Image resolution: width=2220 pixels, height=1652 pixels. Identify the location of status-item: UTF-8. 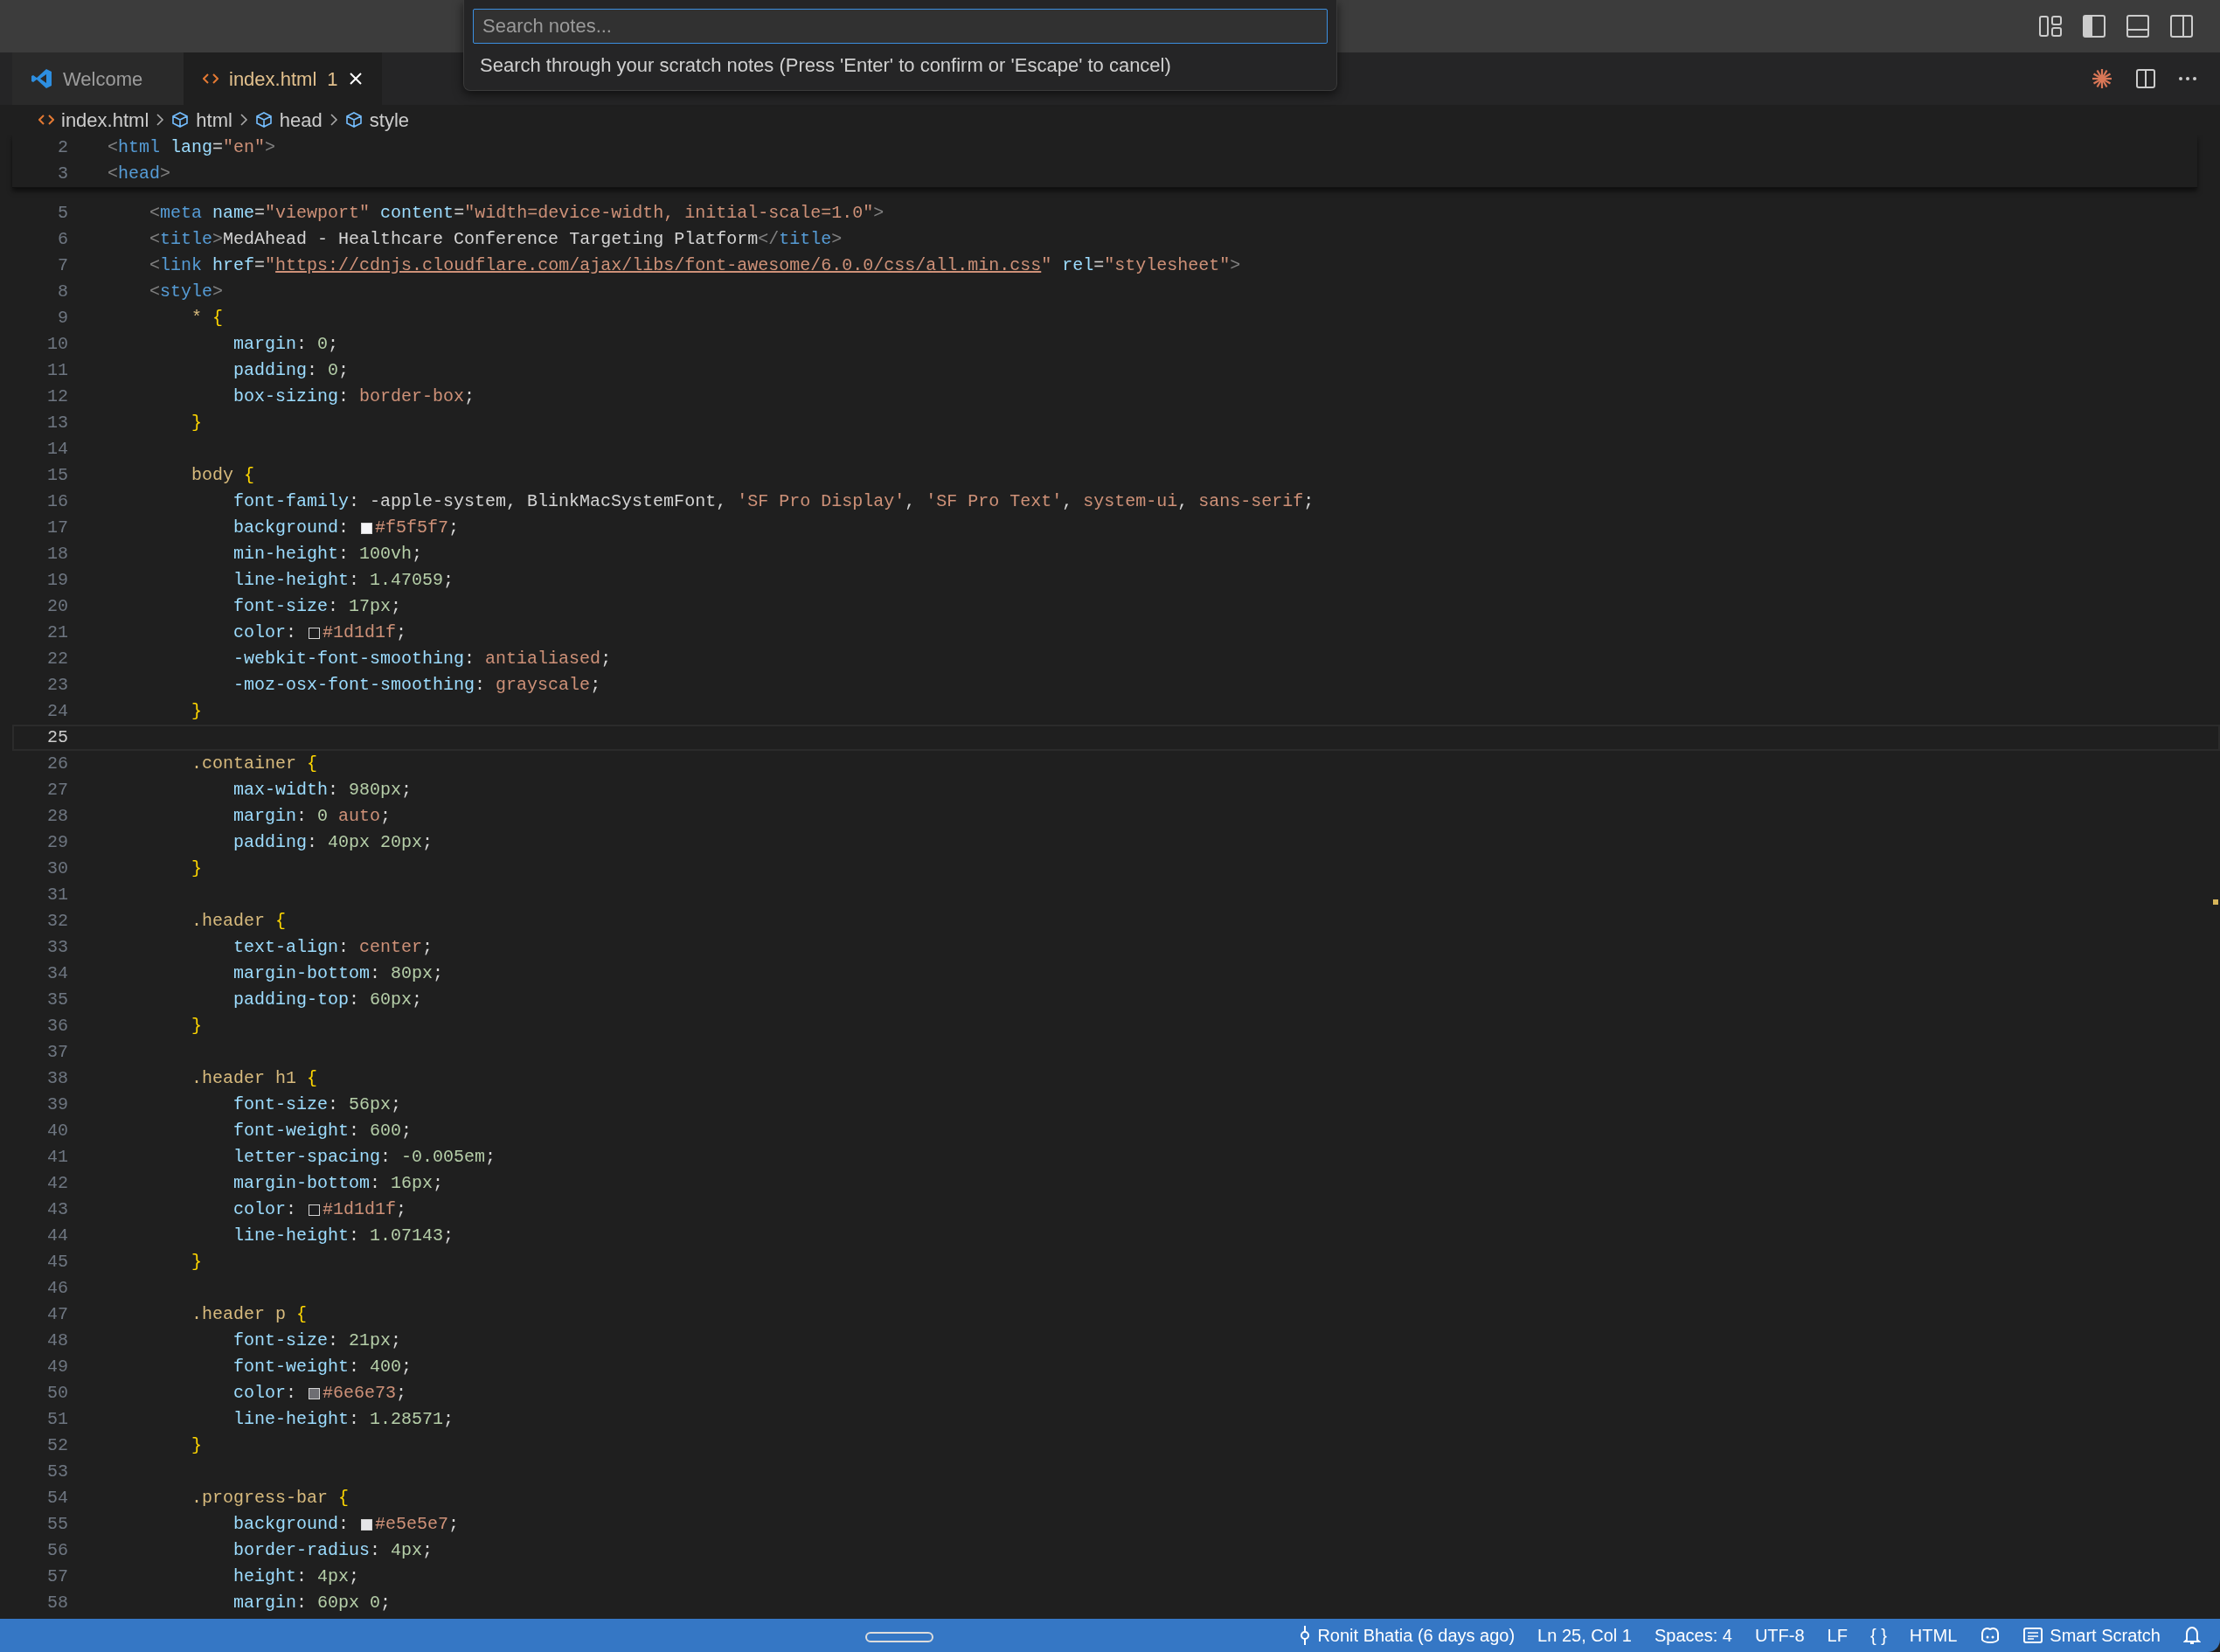
(1780, 1636).